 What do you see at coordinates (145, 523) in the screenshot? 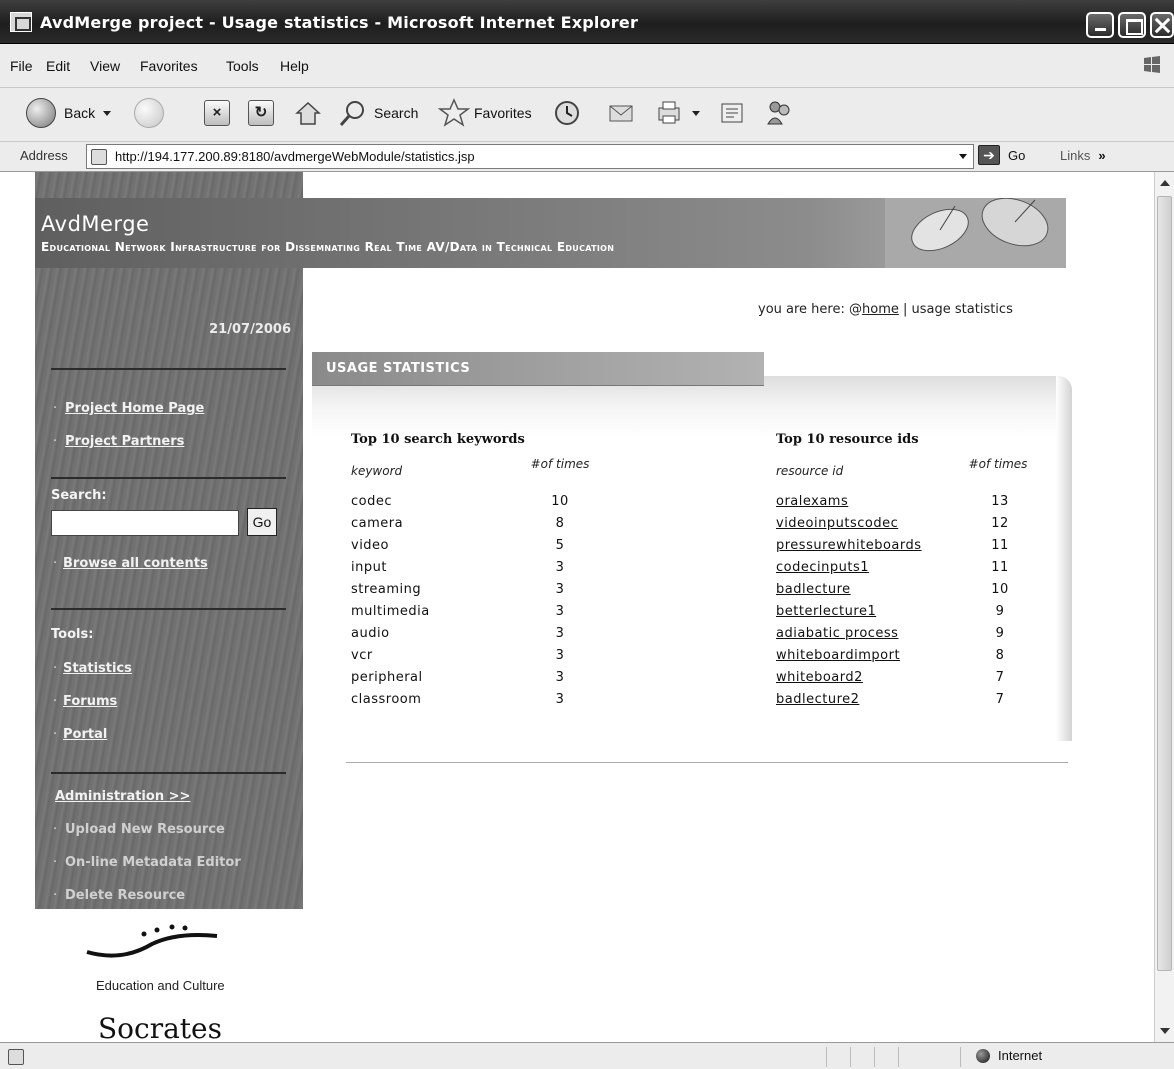
I see `sidebar-search-input` at bounding box center [145, 523].